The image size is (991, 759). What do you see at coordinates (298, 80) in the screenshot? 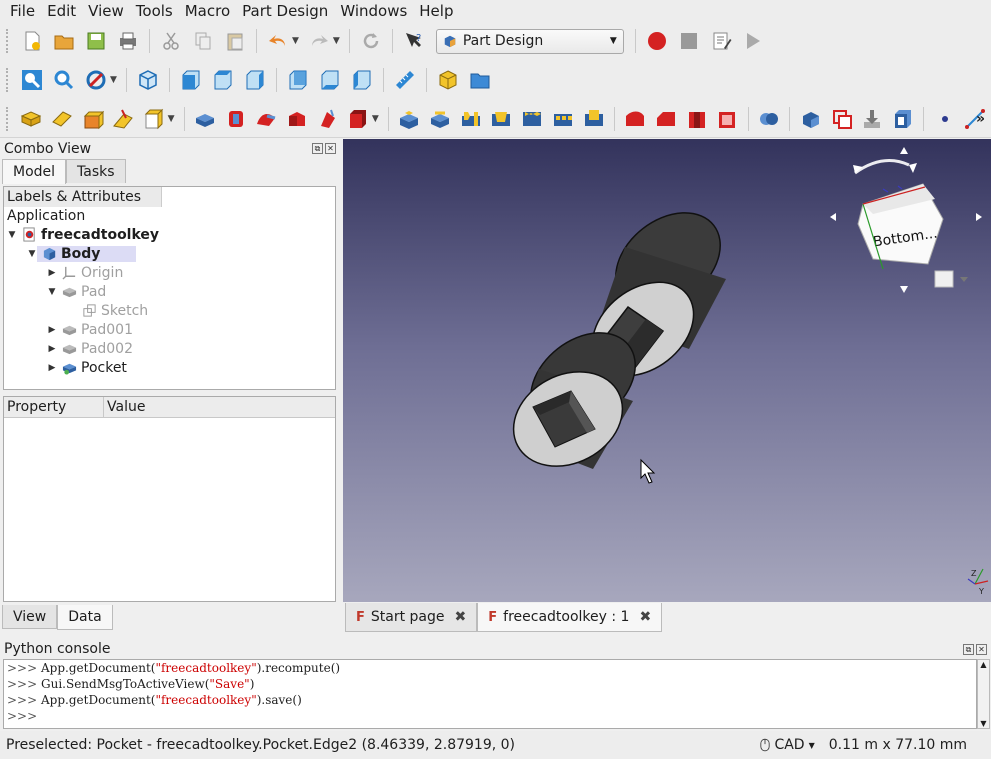
I see `rear-view-icon` at bounding box center [298, 80].